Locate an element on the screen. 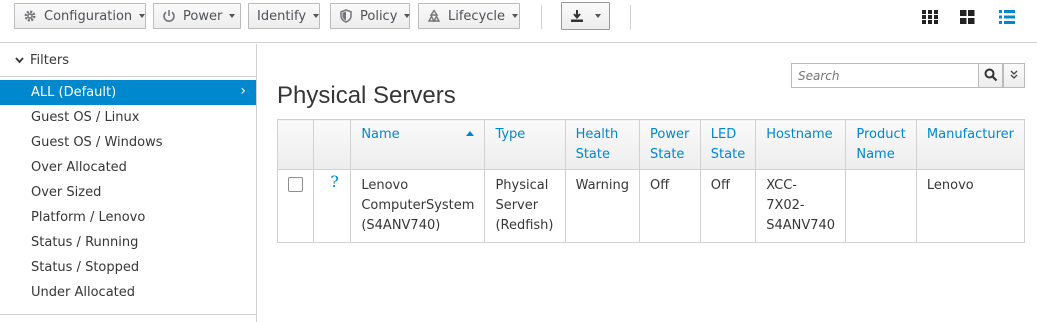 Image resolution: width=1037 pixels, height=322 pixels. download-button is located at coordinates (585, 16).